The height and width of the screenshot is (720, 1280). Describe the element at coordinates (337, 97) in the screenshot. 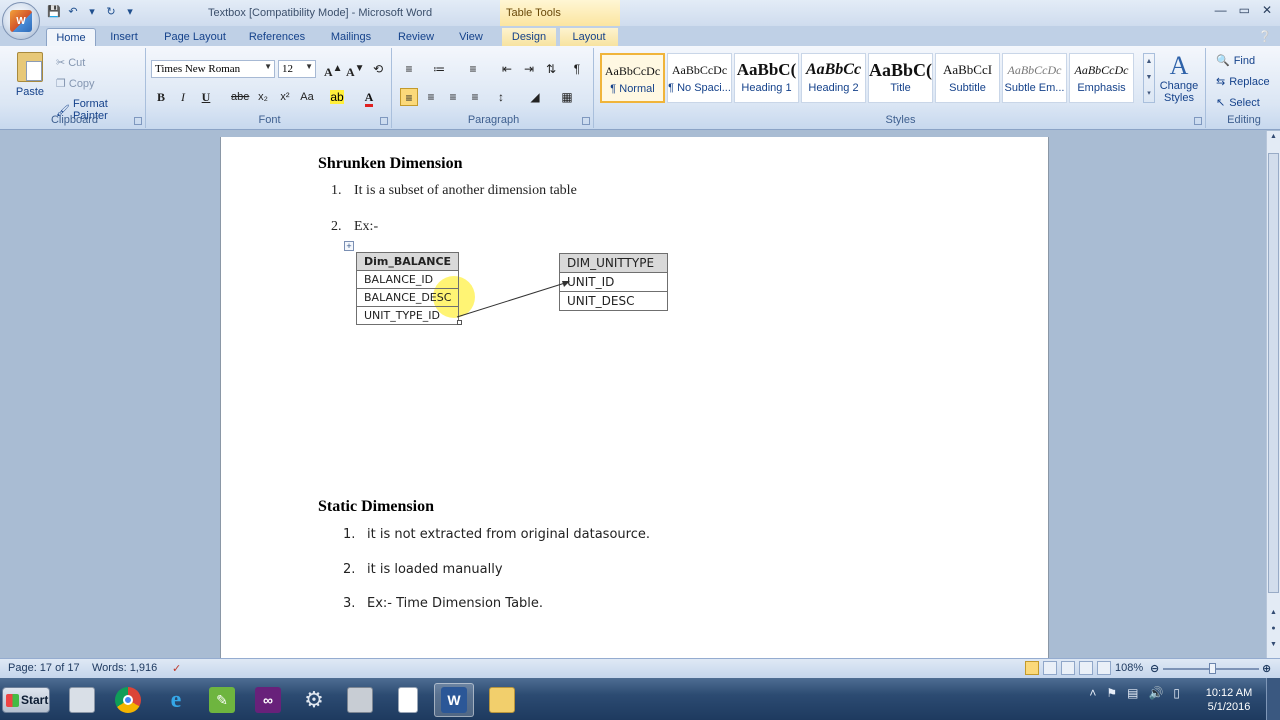

I see `highlight-color-icon: ab` at that location.